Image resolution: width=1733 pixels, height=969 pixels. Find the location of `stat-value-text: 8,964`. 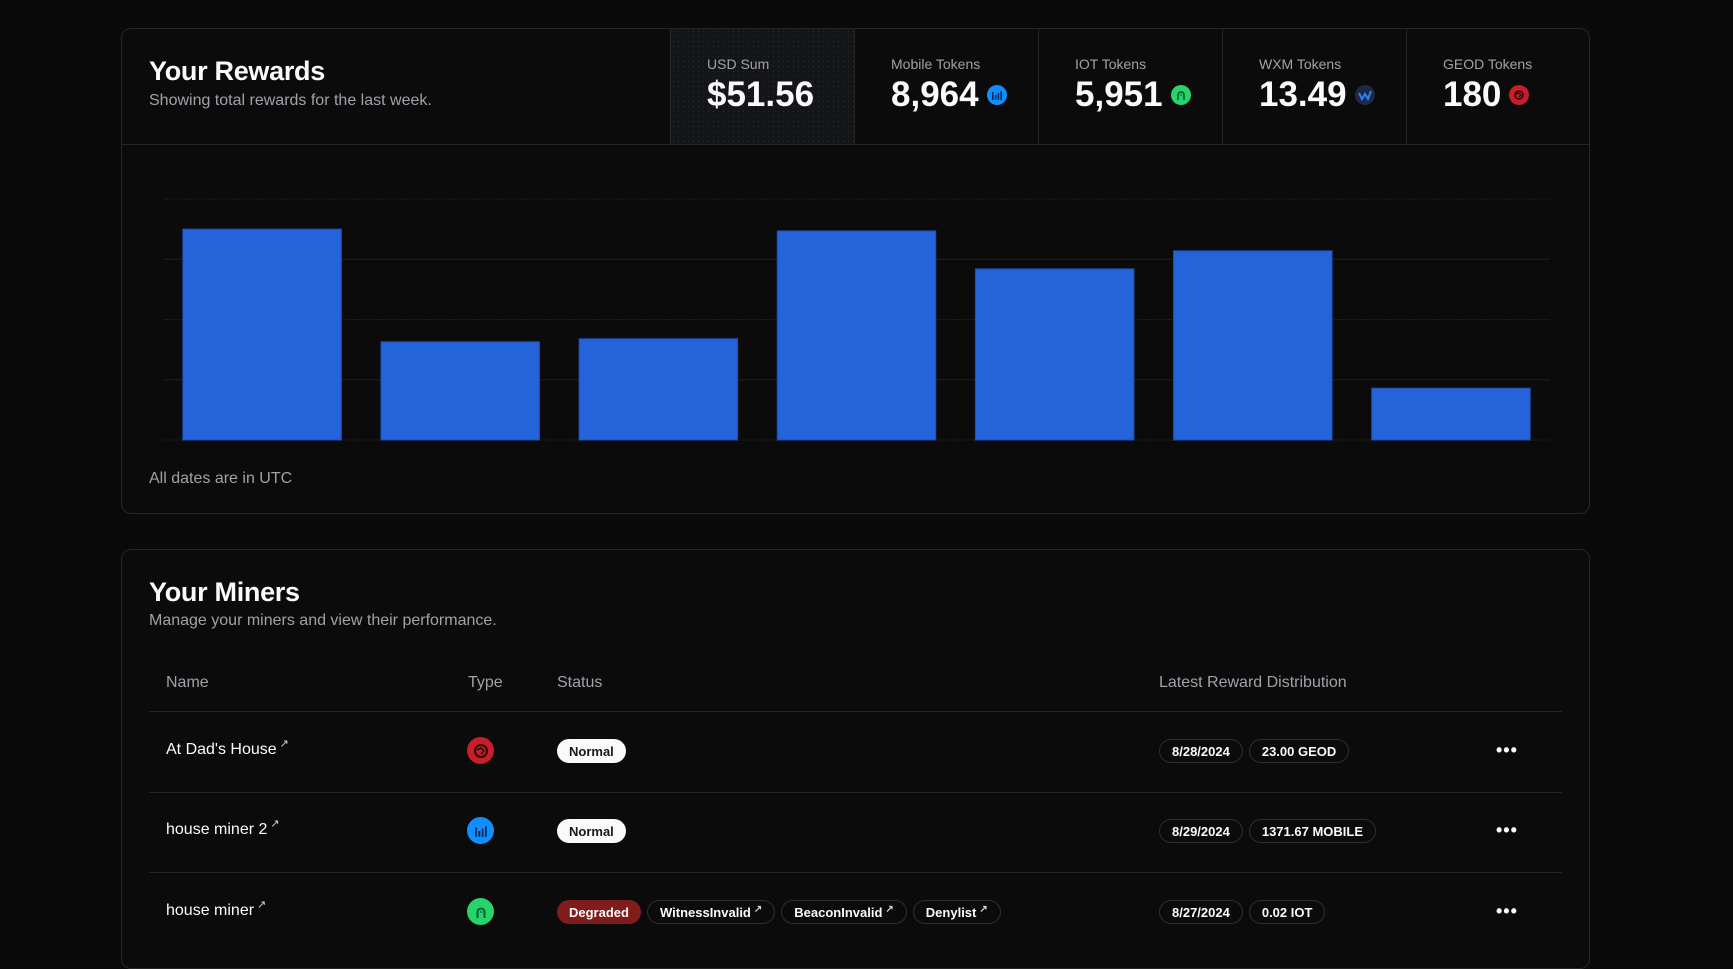

stat-value-text: 8,964 is located at coordinates (935, 94).